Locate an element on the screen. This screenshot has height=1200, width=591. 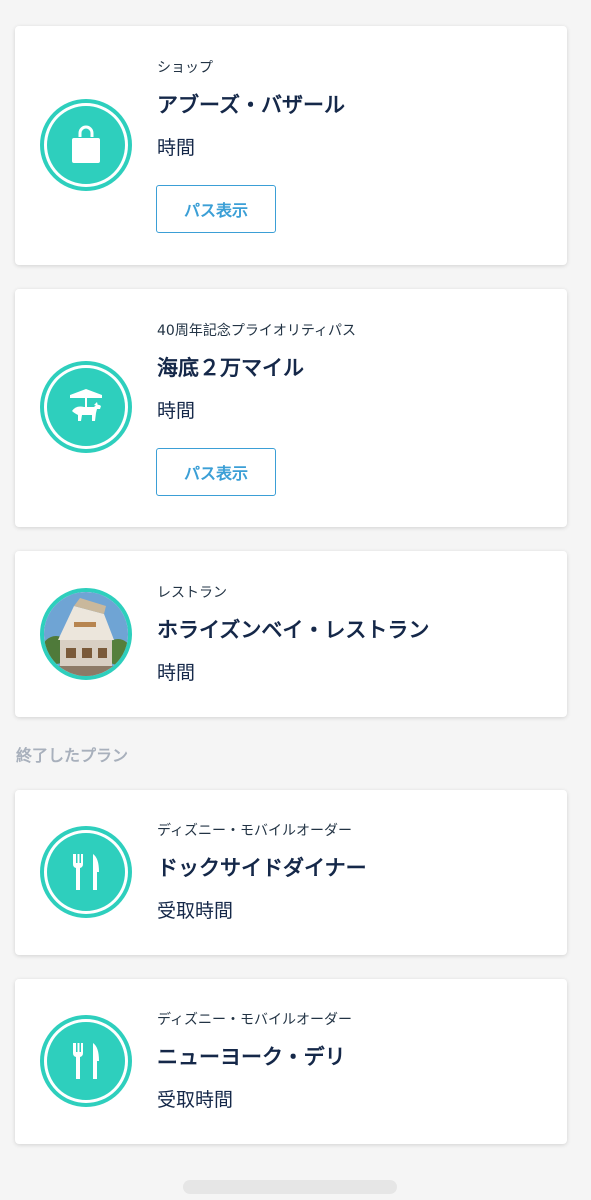
plan-category: ショップ is located at coordinates (185, 68).